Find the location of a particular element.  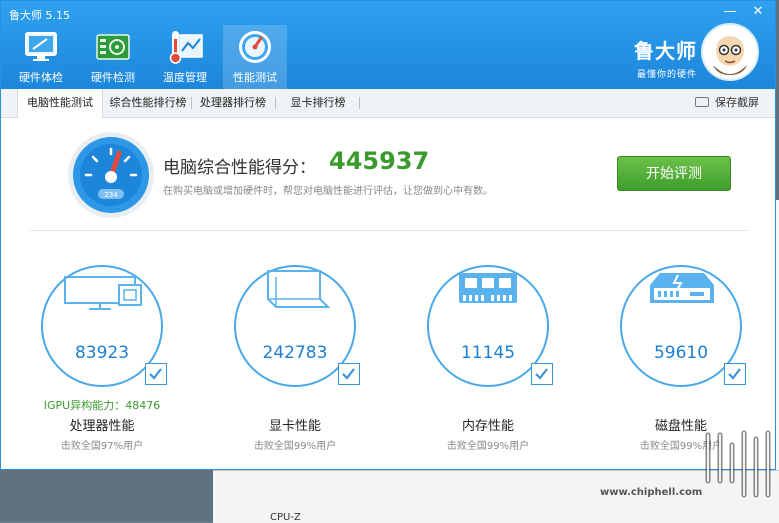

gpu-card-title: 显卡性能 is located at coordinates (294, 426).